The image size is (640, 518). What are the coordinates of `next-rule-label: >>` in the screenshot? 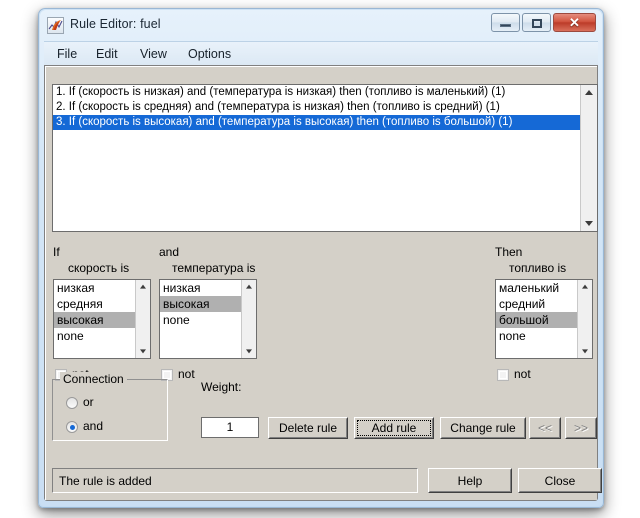 It's located at (581, 428).